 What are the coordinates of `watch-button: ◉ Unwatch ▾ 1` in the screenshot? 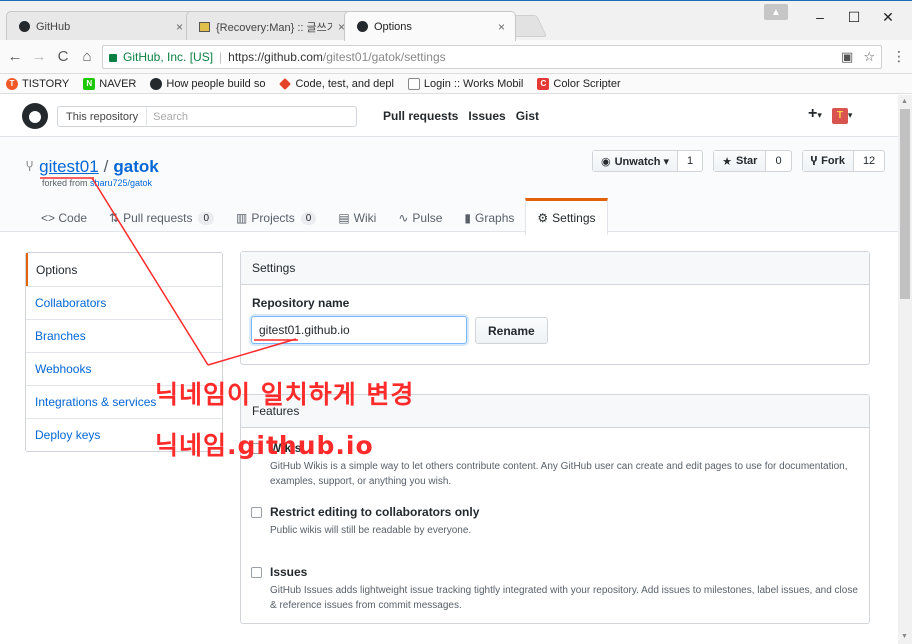 It's located at (648, 161).